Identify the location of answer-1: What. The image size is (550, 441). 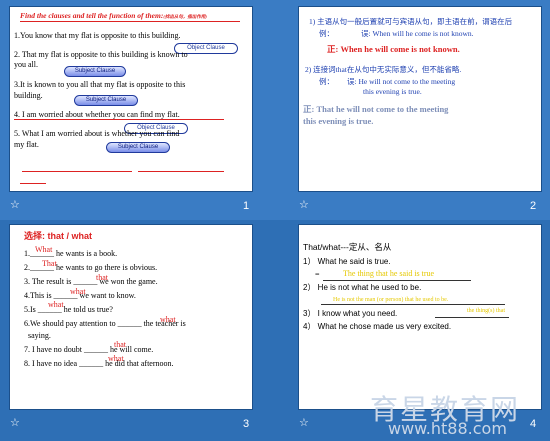
(44, 249).